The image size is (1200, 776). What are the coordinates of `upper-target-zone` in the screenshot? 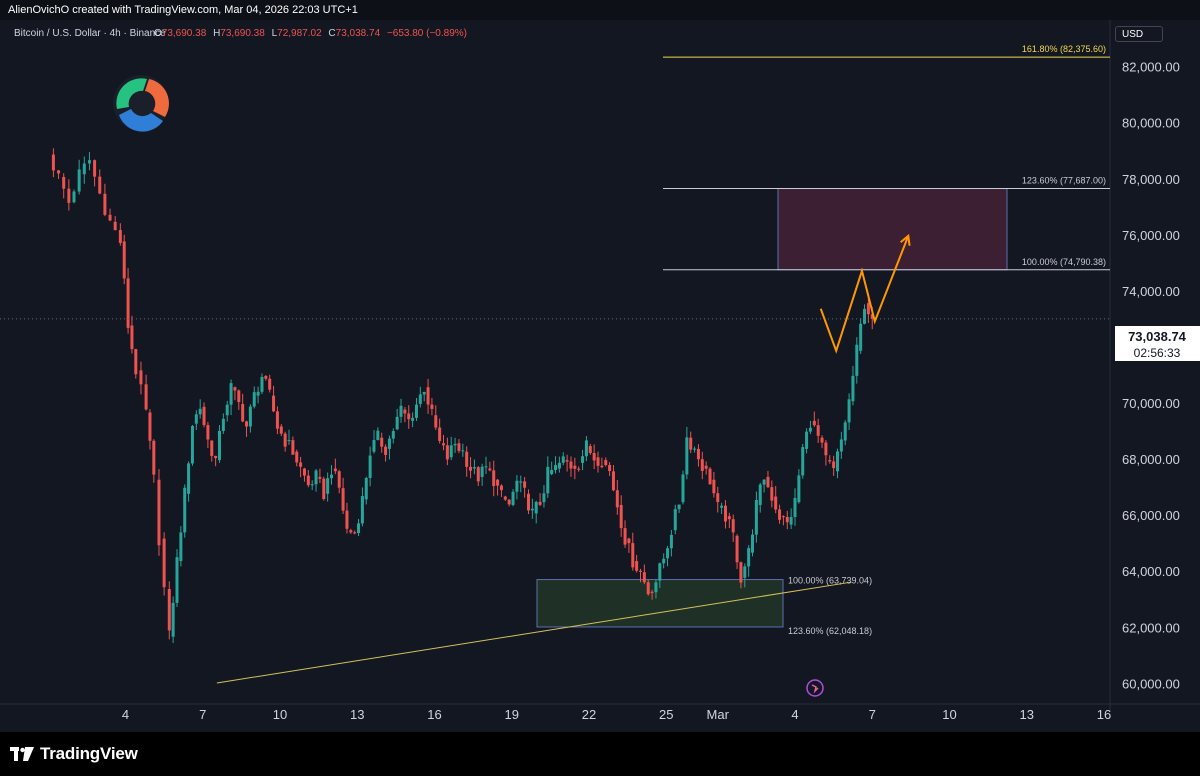 It's located at (892, 229).